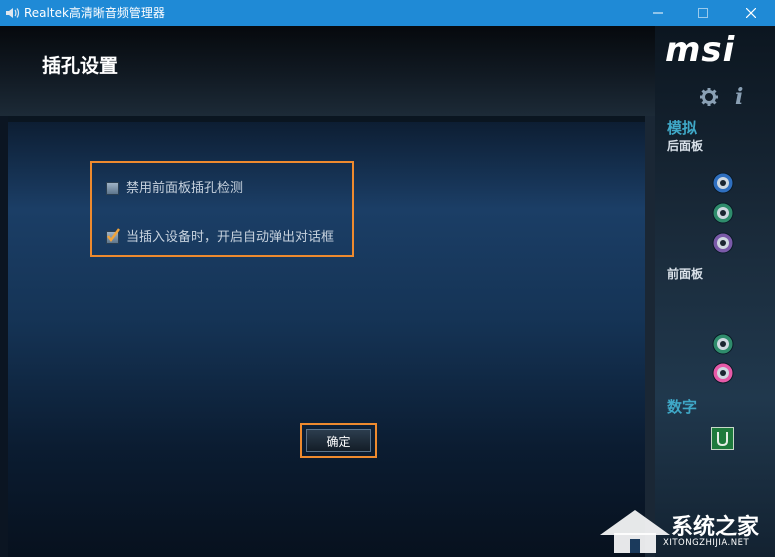  I want to click on info-icon: i, so click(739, 97).